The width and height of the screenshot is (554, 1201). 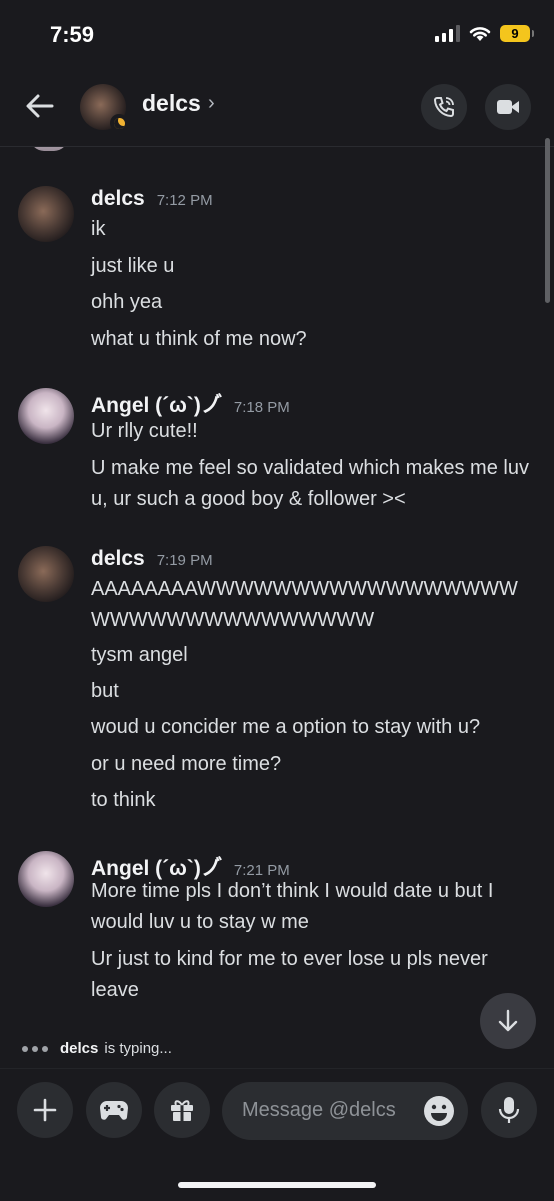 I want to click on video-camera-icon, so click(x=508, y=107).